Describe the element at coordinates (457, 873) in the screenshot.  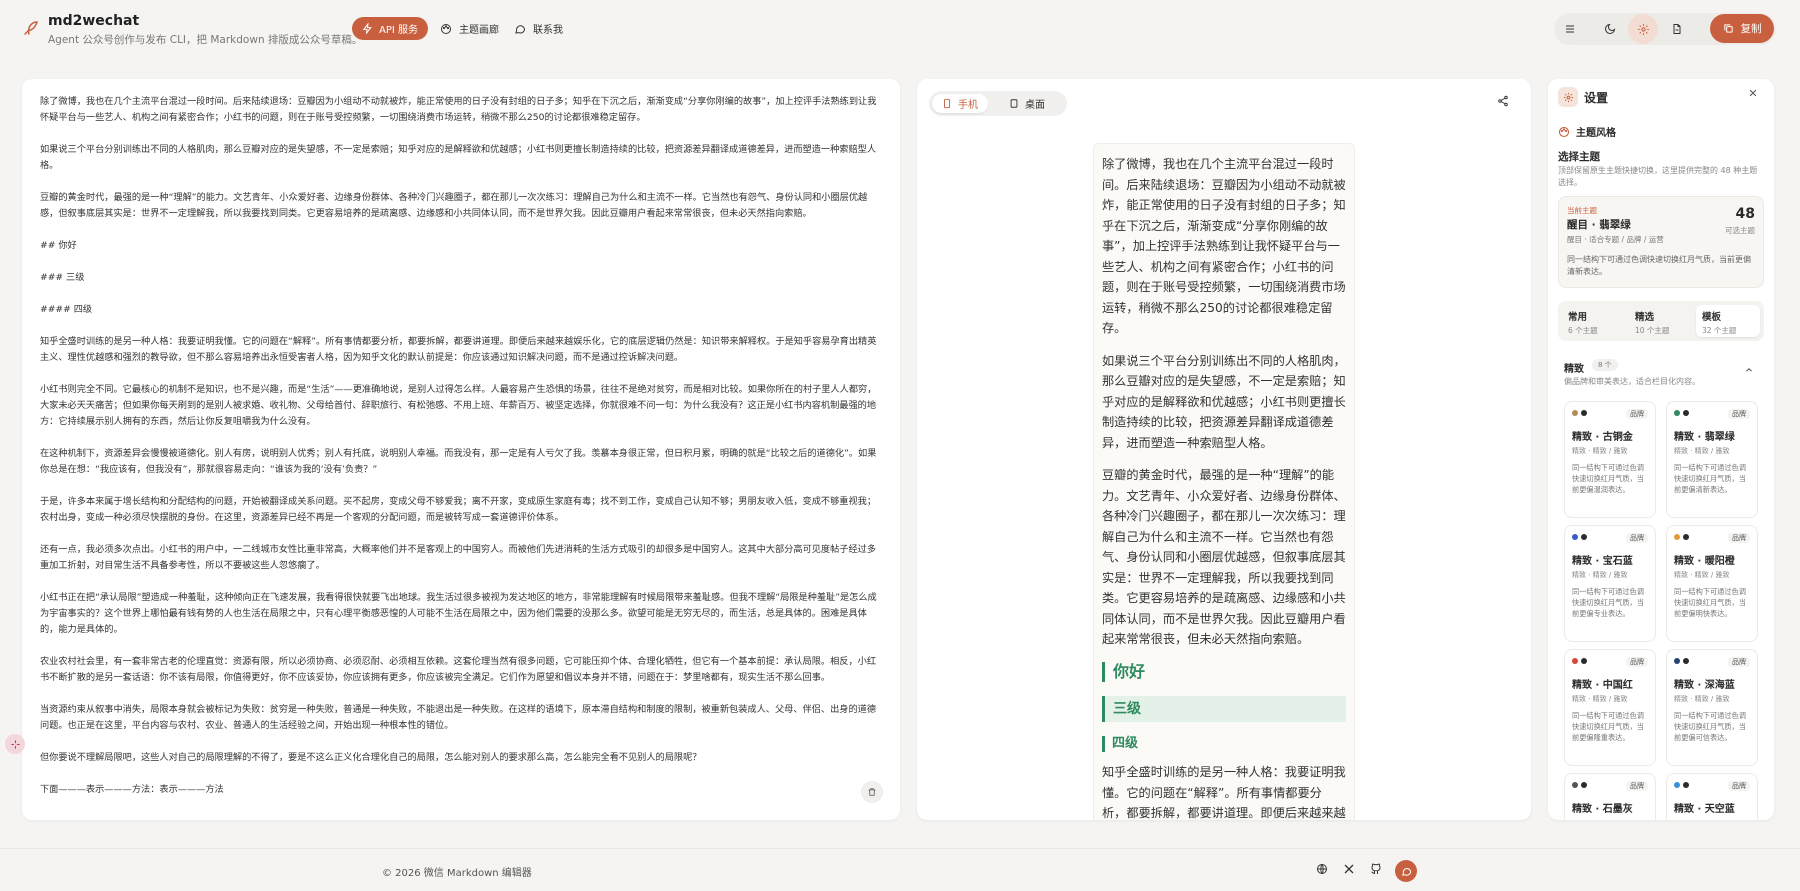
I see `copyright-text: © 2026 微信 Markdown 编辑器` at that location.